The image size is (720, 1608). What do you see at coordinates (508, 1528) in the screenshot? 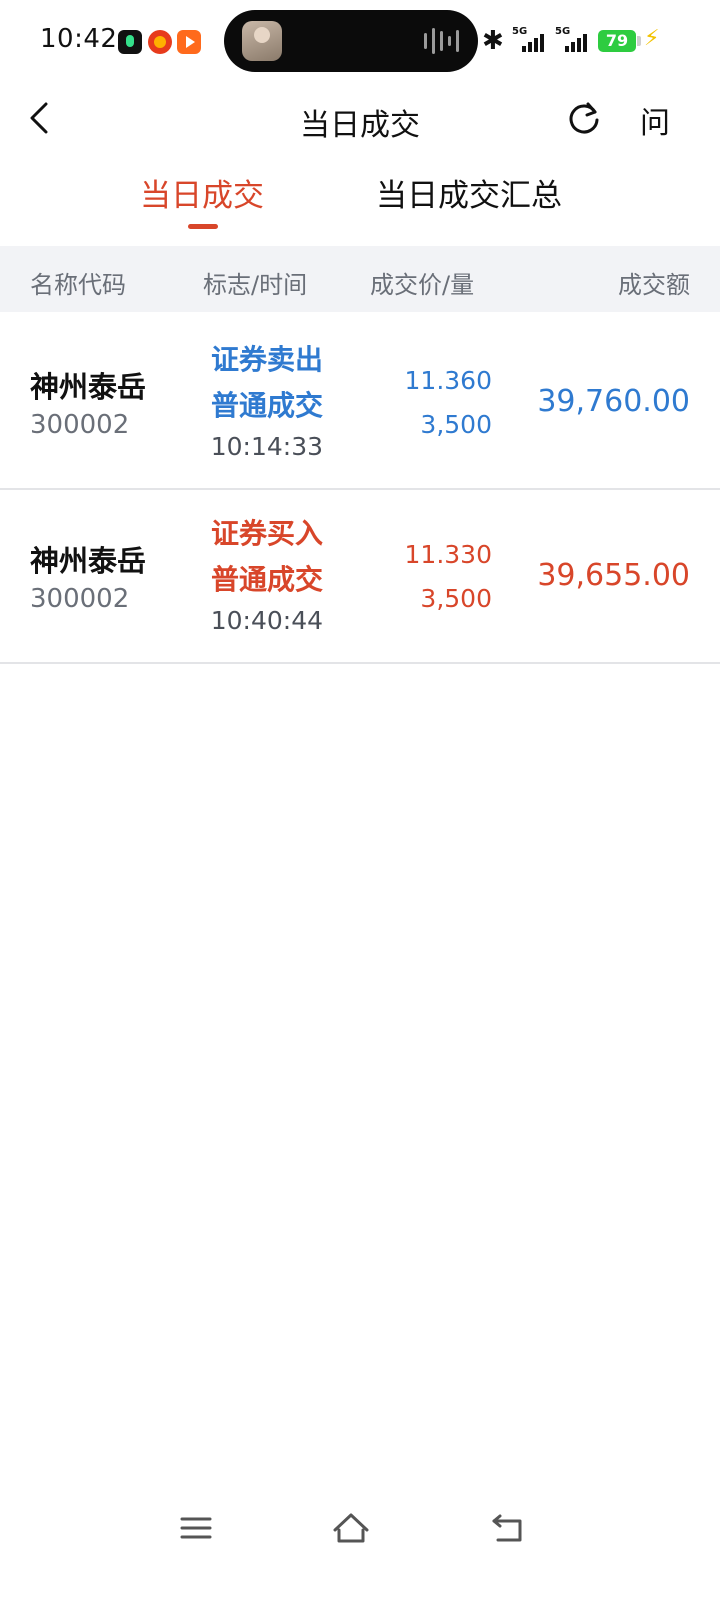
I see `back-nav-icon` at bounding box center [508, 1528].